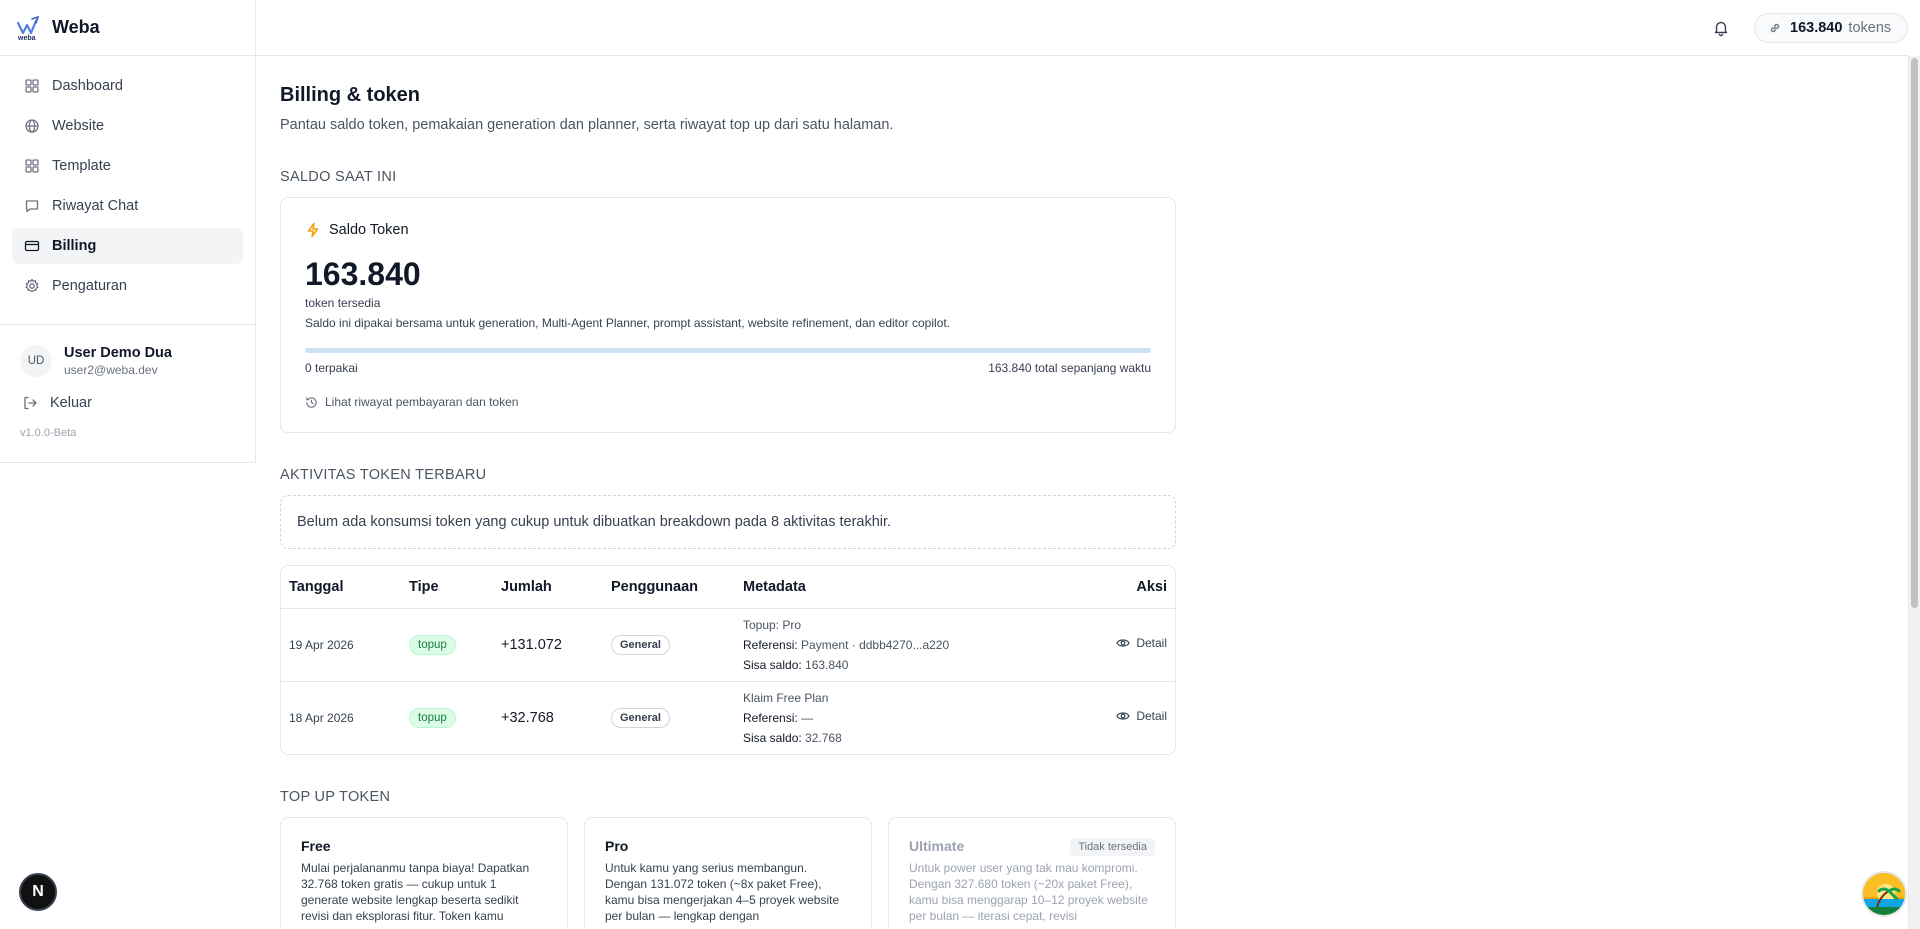 The width and height of the screenshot is (1920, 929). Describe the element at coordinates (81, 166) in the screenshot. I see `sidebar-item-label: Template` at that location.